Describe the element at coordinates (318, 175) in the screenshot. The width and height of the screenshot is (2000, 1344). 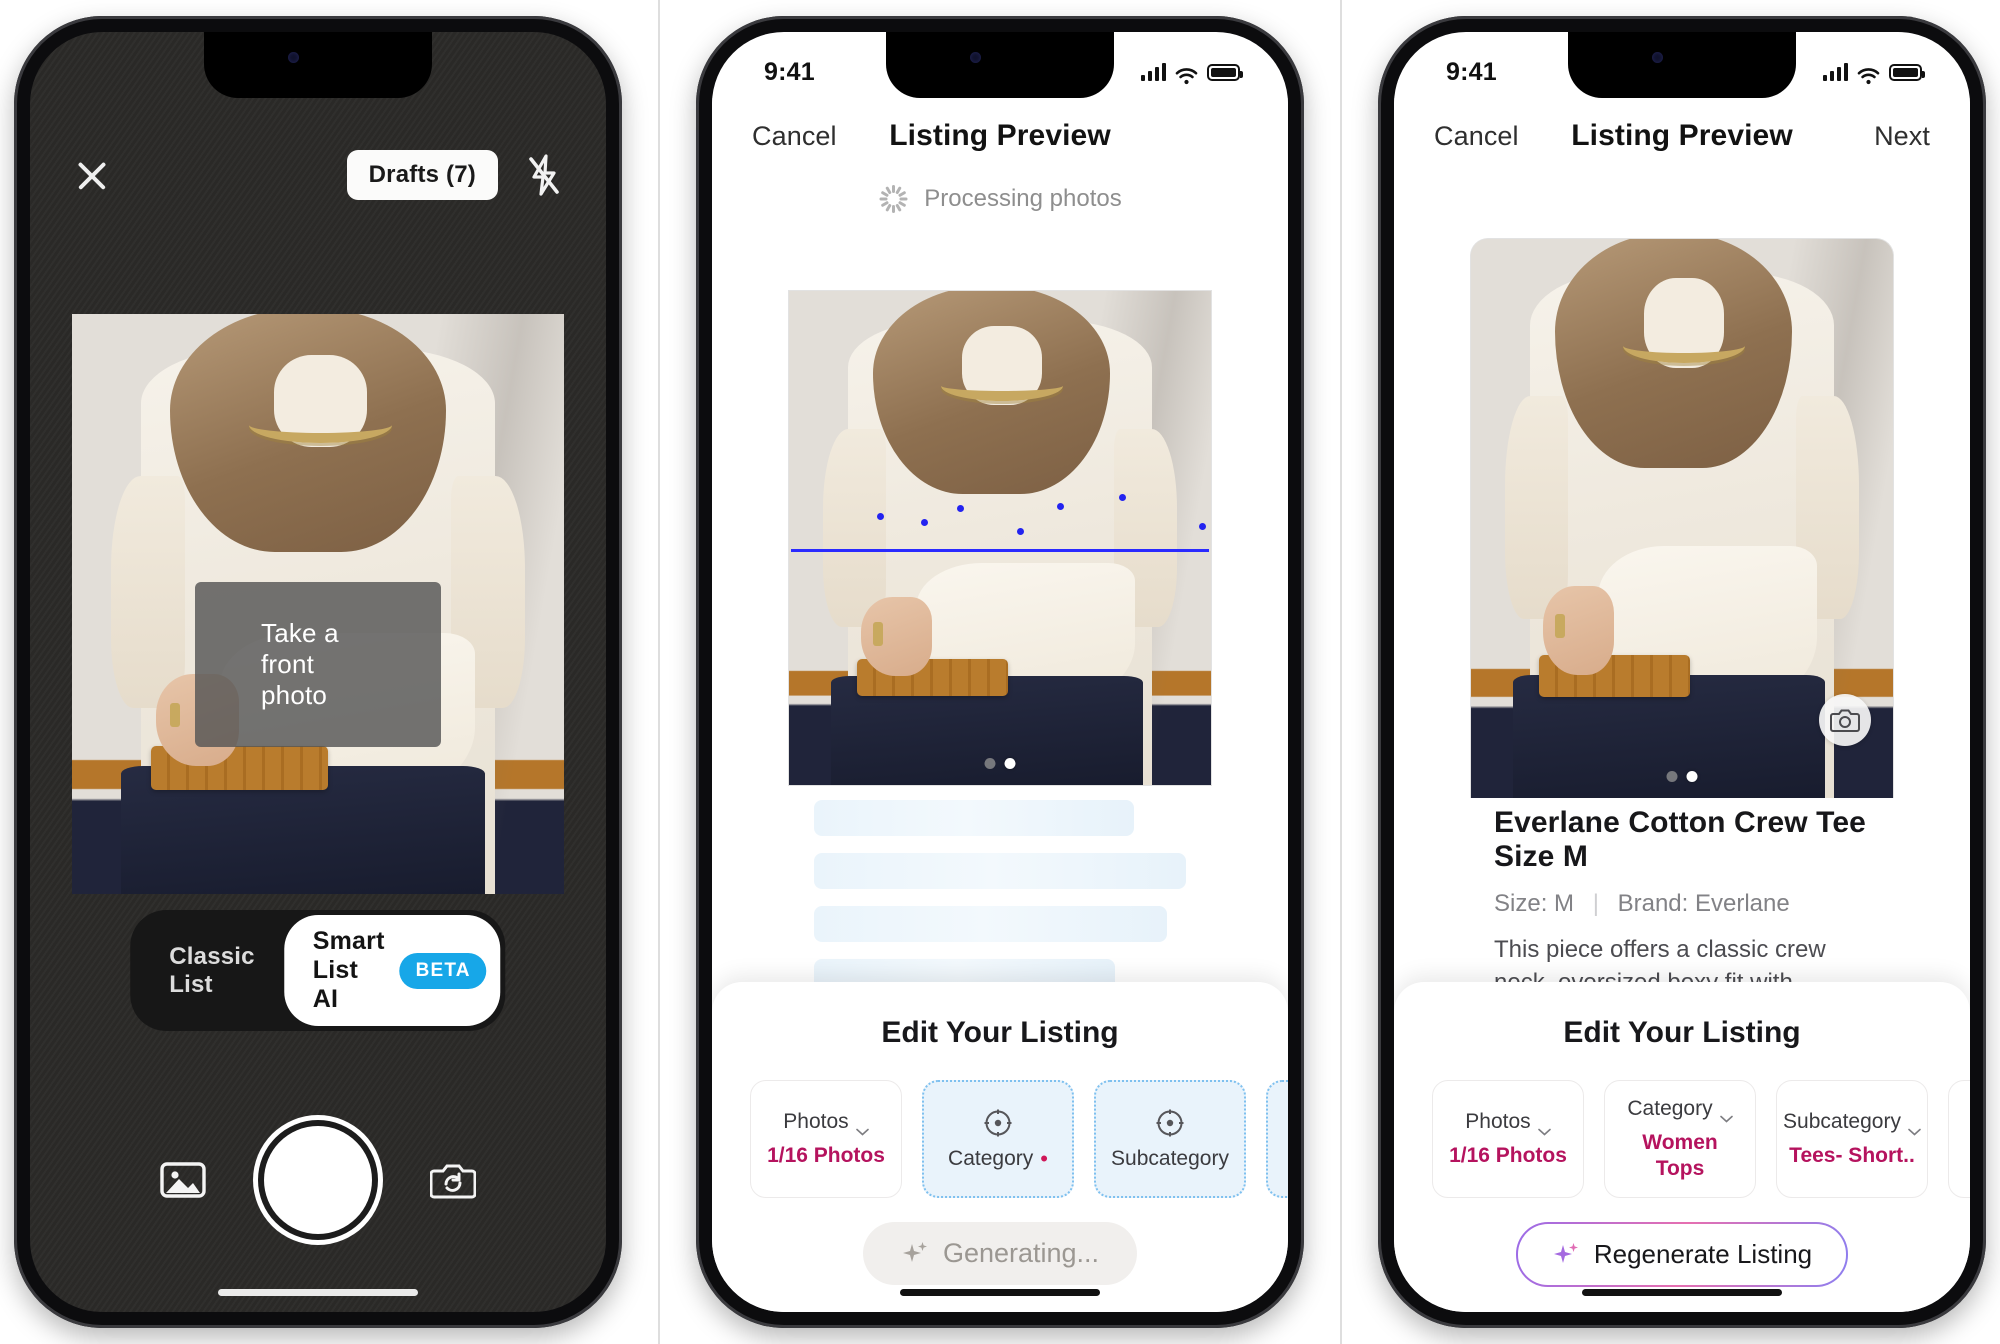
I see `camera-topbar: Drafts (7)` at that location.